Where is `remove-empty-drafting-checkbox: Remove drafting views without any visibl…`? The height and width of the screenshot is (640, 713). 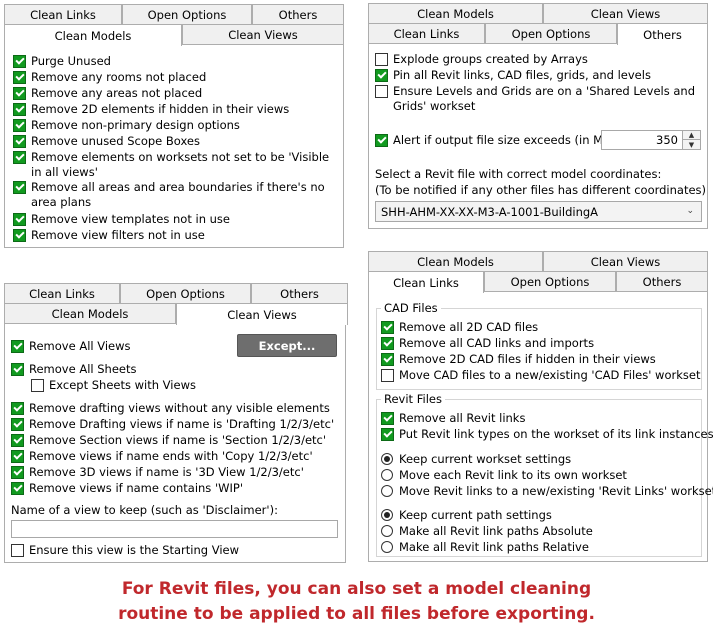
remove-empty-drafting-checkbox: Remove drafting views without any visibl… is located at coordinates (170, 408).